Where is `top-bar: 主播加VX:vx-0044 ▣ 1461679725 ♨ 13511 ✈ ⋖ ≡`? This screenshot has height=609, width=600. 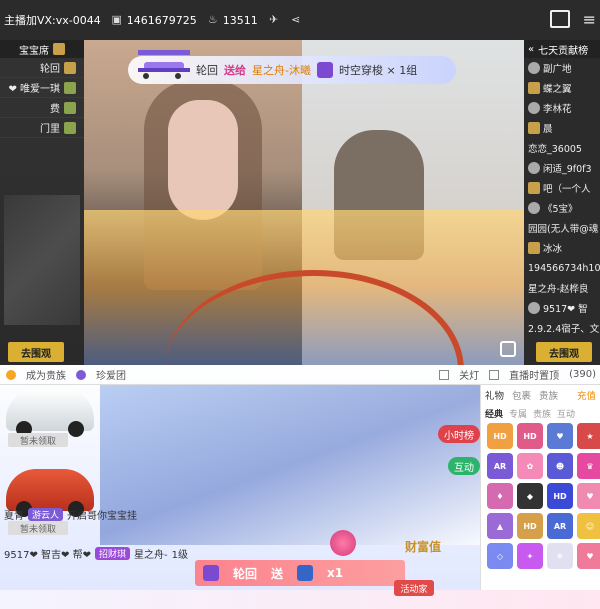 top-bar: 主播加VX:vx-0044 ▣ 1461679725 ♨ 13511 ✈ ⋖ ≡ is located at coordinates (300, 20).